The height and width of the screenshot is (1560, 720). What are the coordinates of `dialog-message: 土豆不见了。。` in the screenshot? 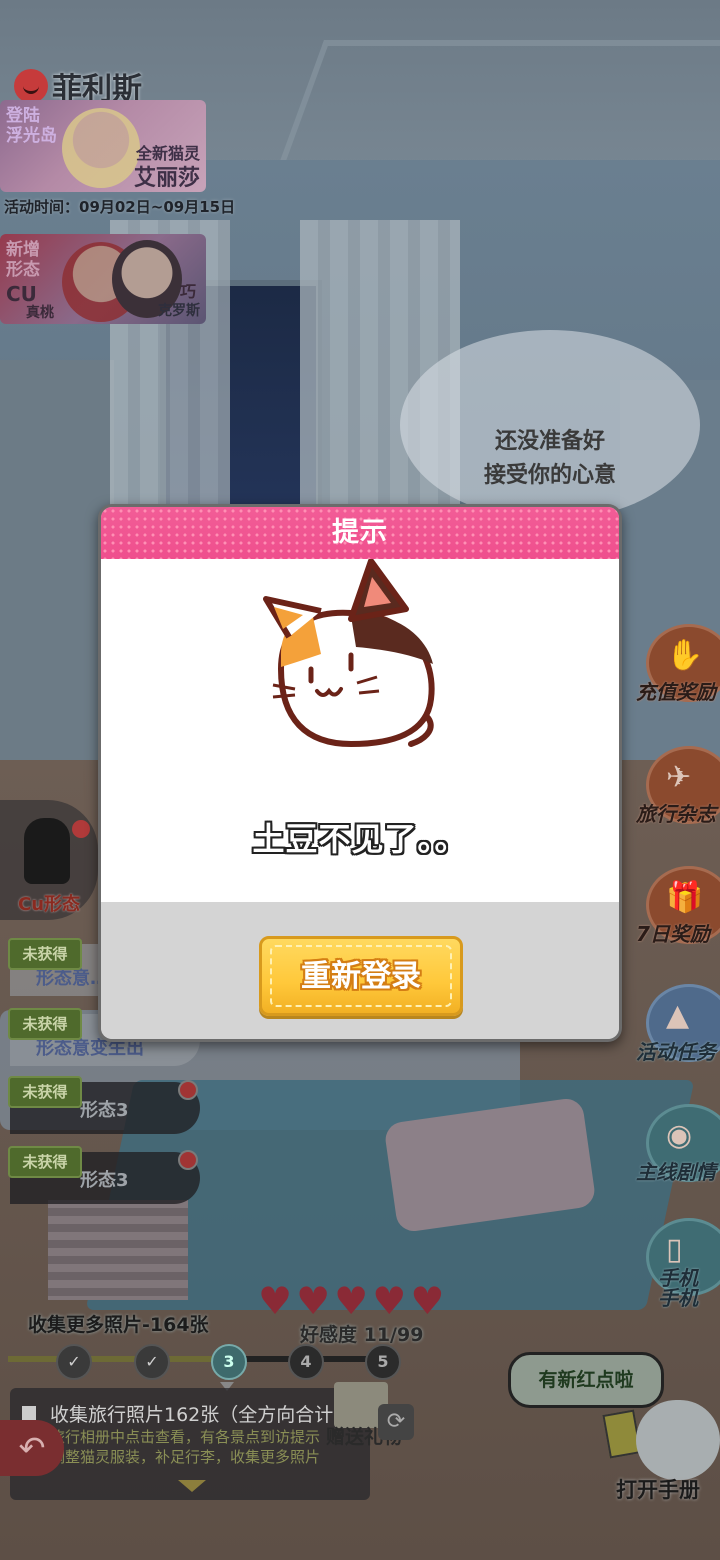 It's located at (360, 839).